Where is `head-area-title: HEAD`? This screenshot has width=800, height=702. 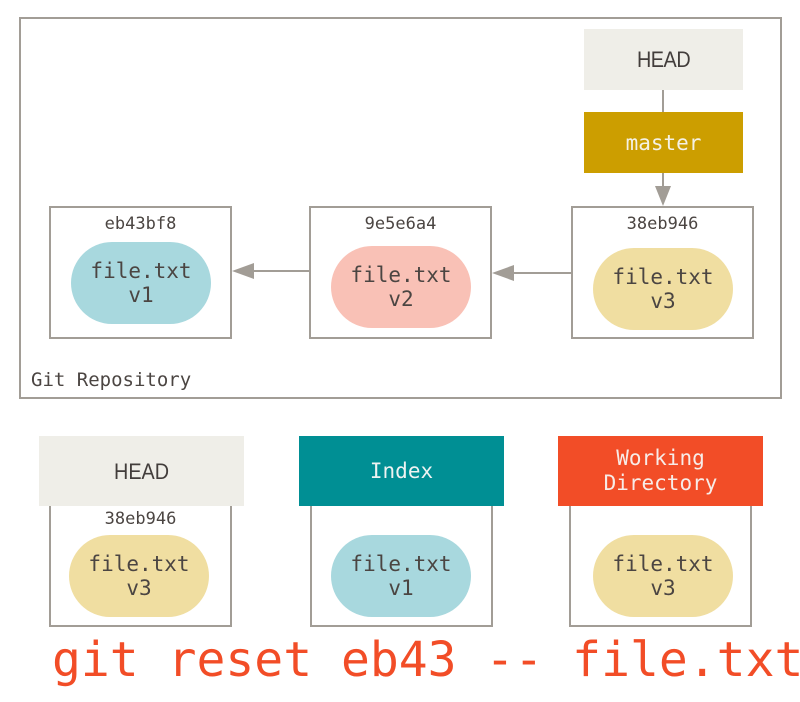 head-area-title: HEAD is located at coordinates (141, 471).